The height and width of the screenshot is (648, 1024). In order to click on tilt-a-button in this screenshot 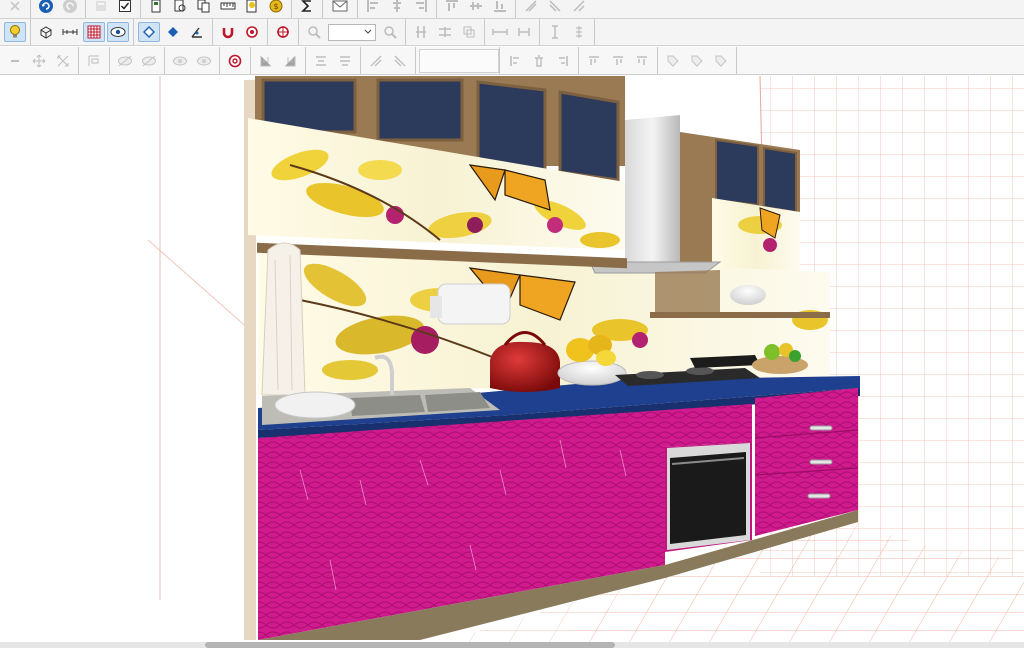, I will do `click(376, 61)`.